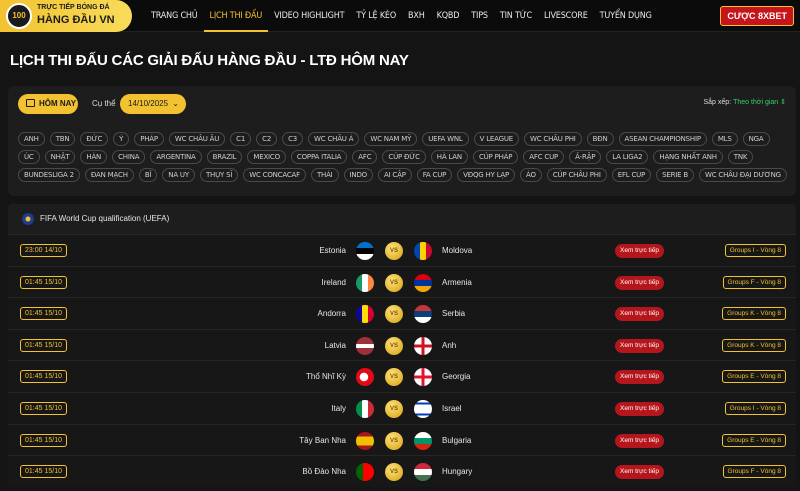  Describe the element at coordinates (62, 139) in the screenshot. I see `league-chip: TBN` at that location.